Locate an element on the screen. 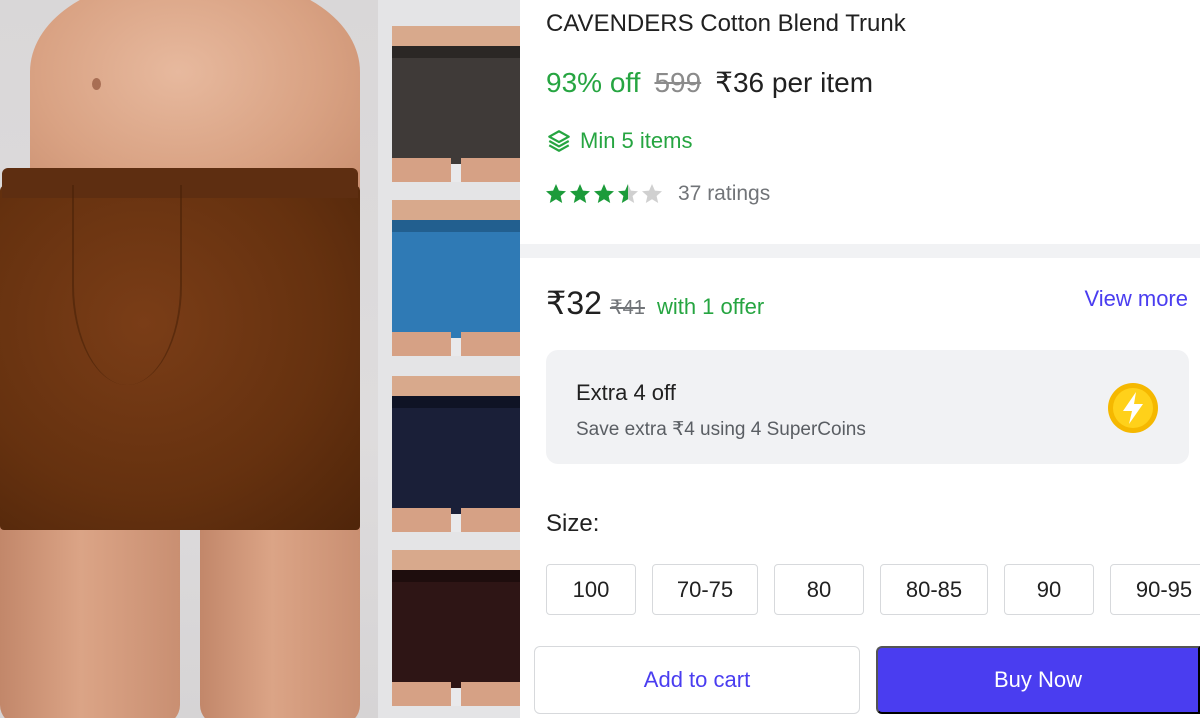  star-empty-icon is located at coordinates (652, 193).